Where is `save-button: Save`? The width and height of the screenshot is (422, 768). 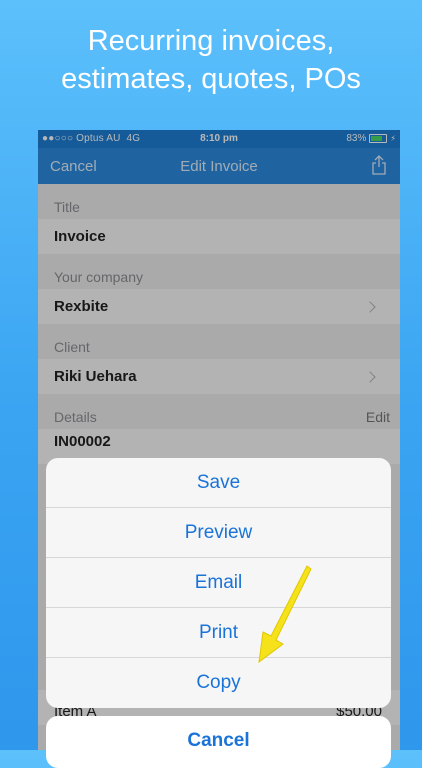
save-button: Save is located at coordinates (218, 483).